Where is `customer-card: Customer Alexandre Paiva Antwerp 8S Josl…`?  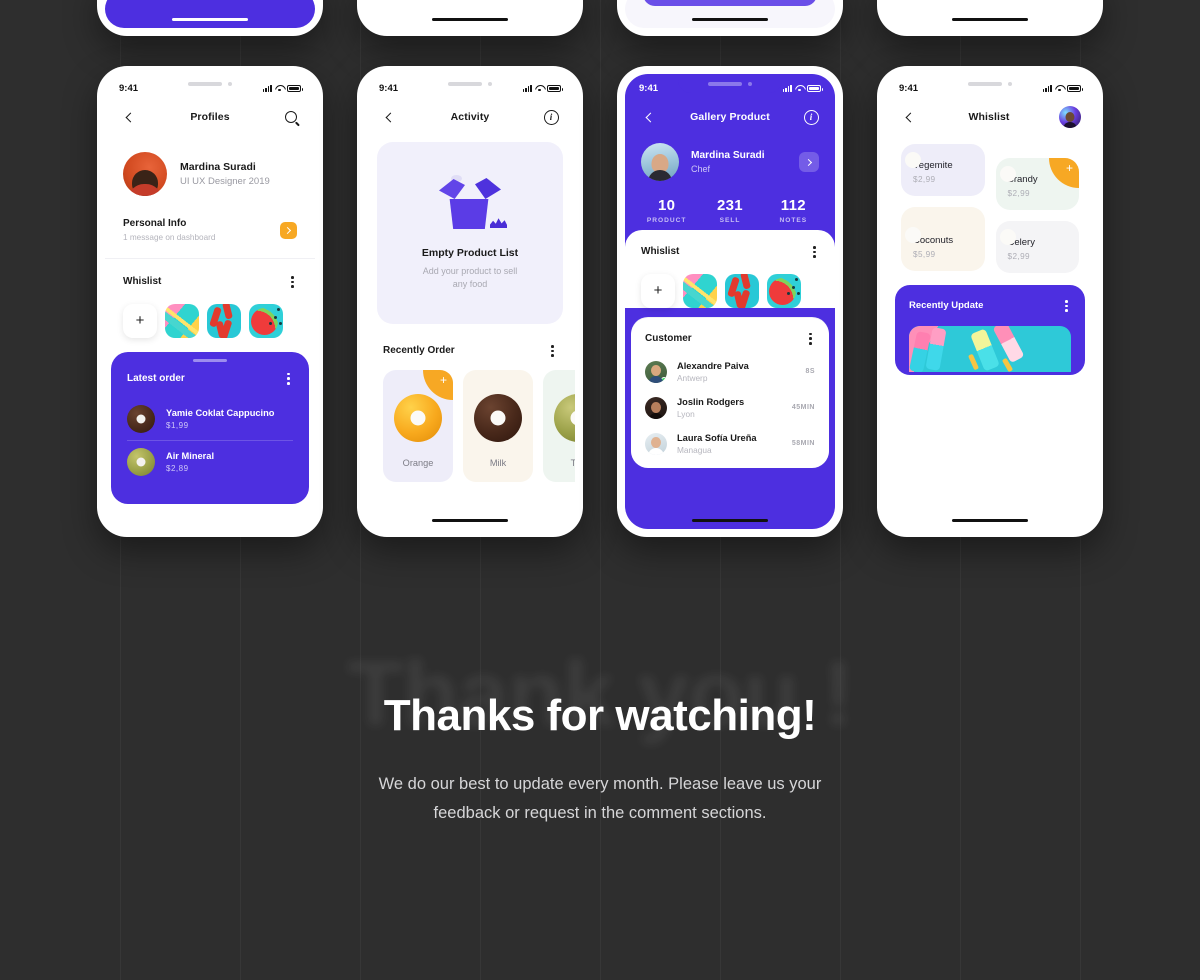 customer-card: Customer Alexandre Paiva Antwerp 8S Josl… is located at coordinates (730, 392).